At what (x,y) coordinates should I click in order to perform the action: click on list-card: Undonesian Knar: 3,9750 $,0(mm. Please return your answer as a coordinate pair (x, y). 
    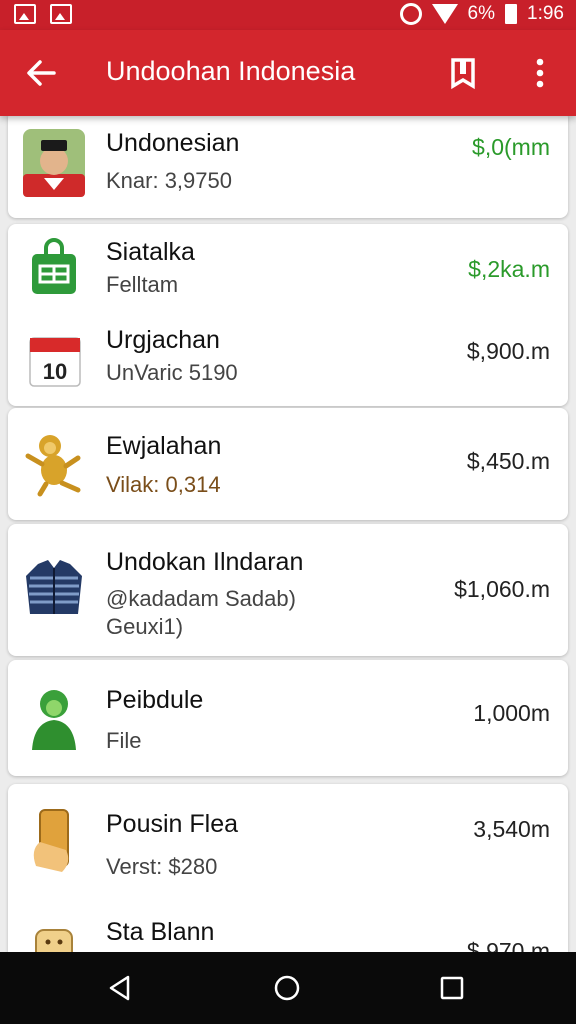
    Looking at the image, I should click on (288, 167).